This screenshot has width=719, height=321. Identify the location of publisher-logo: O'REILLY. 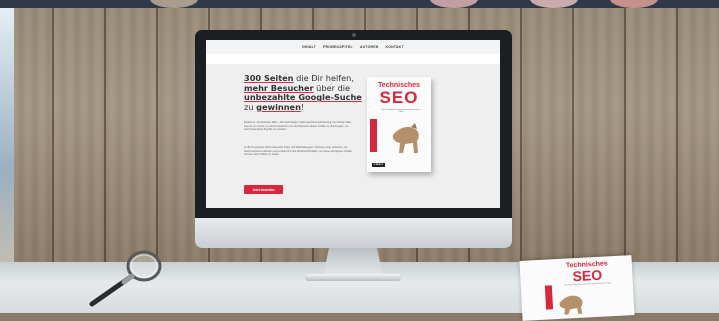
(378, 165).